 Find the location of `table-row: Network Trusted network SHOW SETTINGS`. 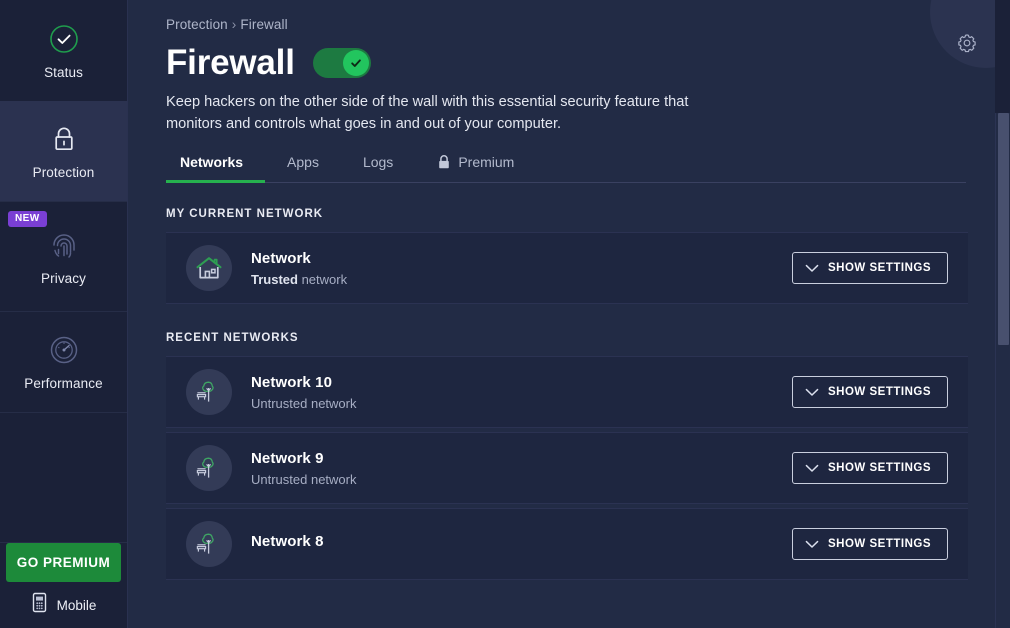

table-row: Network Trusted network SHOW SETTINGS is located at coordinates (567, 268).